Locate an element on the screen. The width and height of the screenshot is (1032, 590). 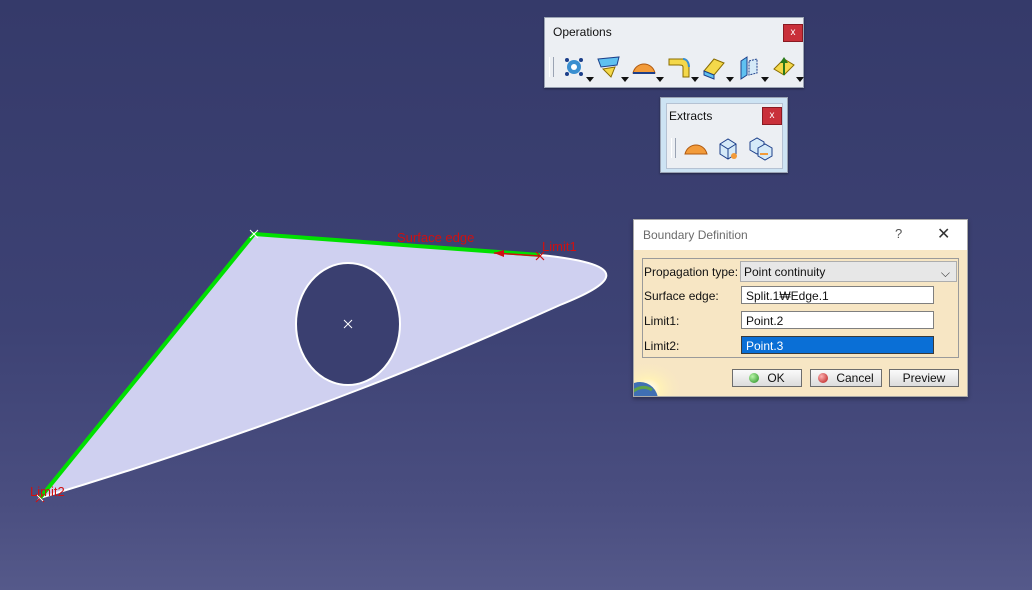
limit2-field: Point.3 is located at coordinates (837, 345).